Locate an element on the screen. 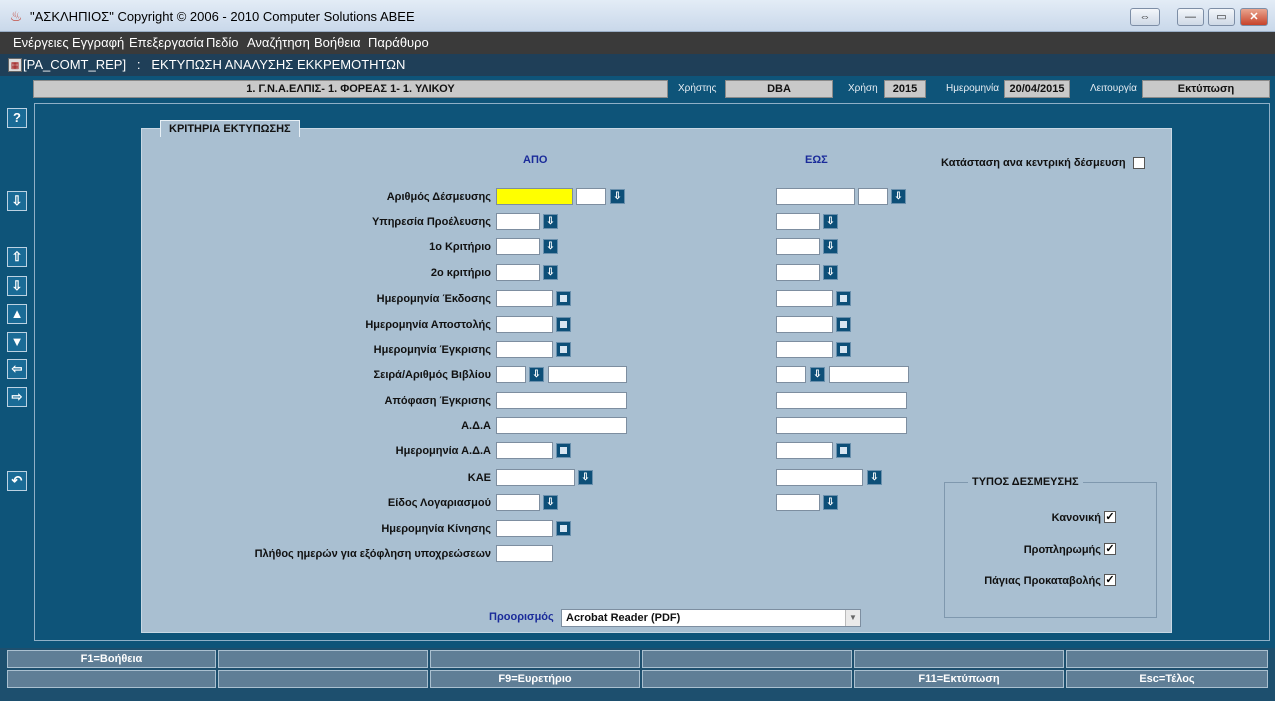  fkey-esc-exit: Esc=Τέλος is located at coordinates (1167, 679).